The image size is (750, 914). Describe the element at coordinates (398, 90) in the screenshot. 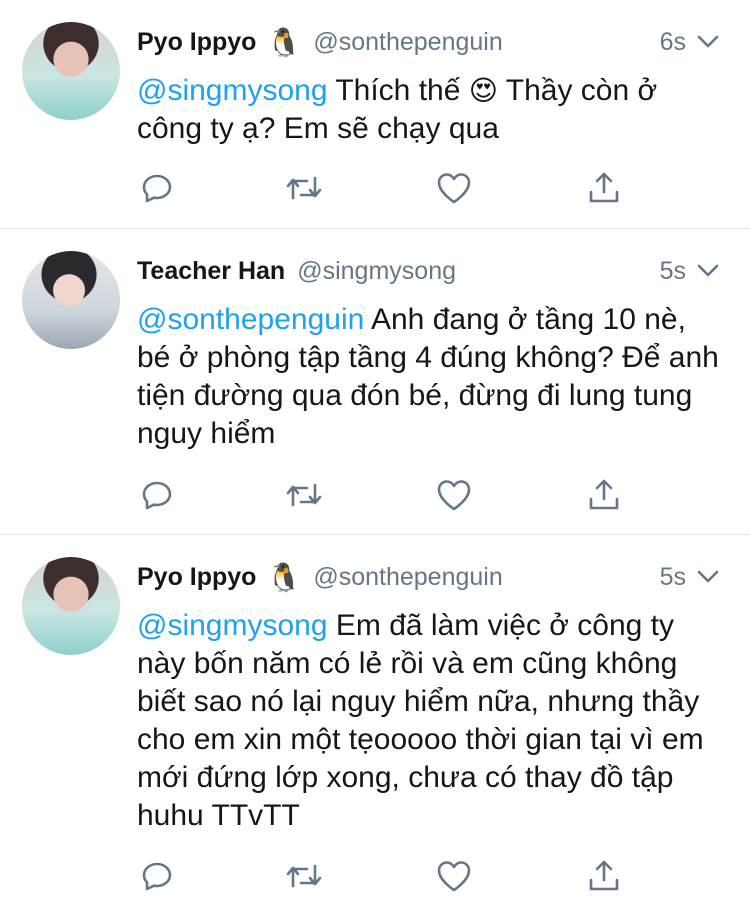

I see `tweet-text-part: Thích thế` at that location.